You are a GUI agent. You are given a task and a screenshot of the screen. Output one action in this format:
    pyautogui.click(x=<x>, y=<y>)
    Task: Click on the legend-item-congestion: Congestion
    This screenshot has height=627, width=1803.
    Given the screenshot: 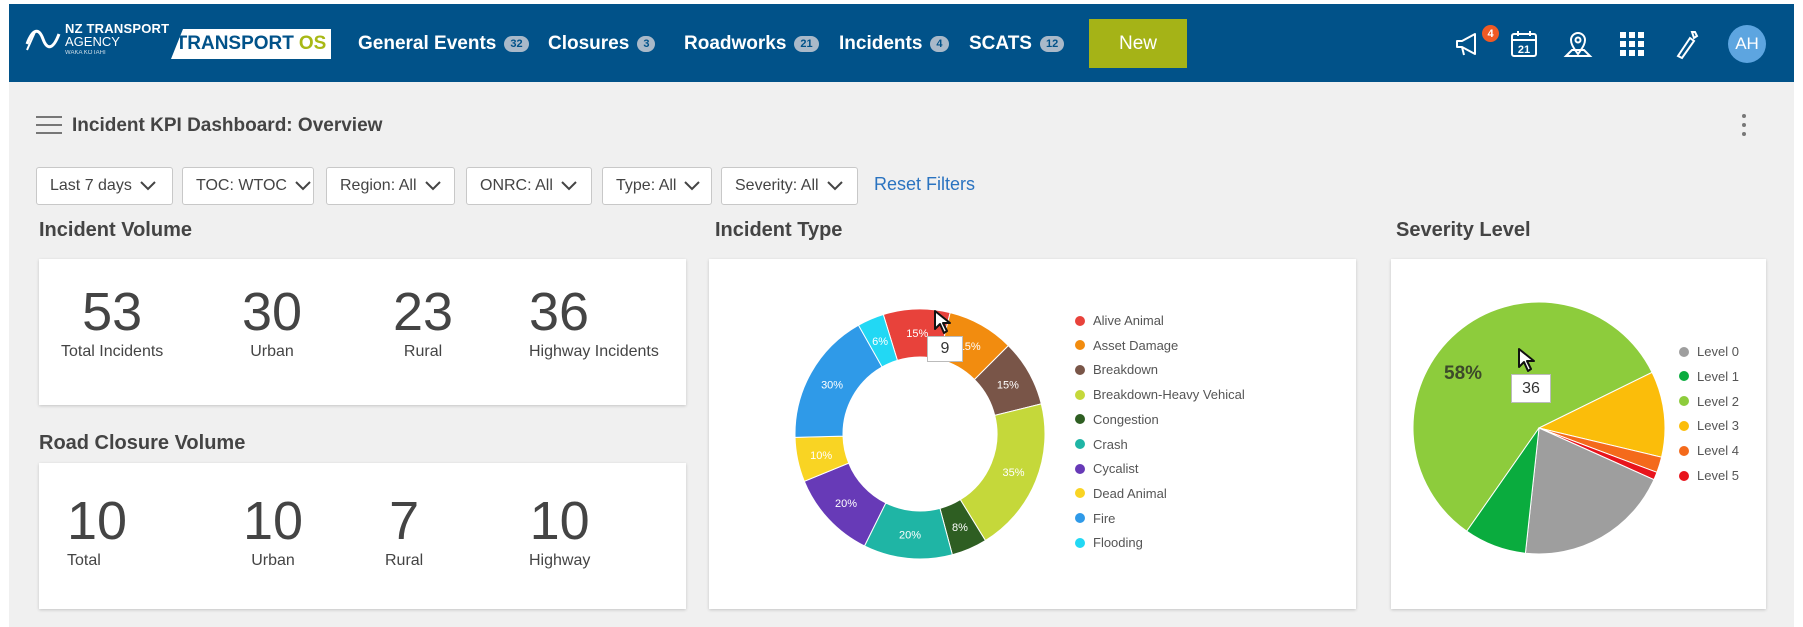 What is the action you would take?
    pyautogui.click(x=1117, y=419)
    